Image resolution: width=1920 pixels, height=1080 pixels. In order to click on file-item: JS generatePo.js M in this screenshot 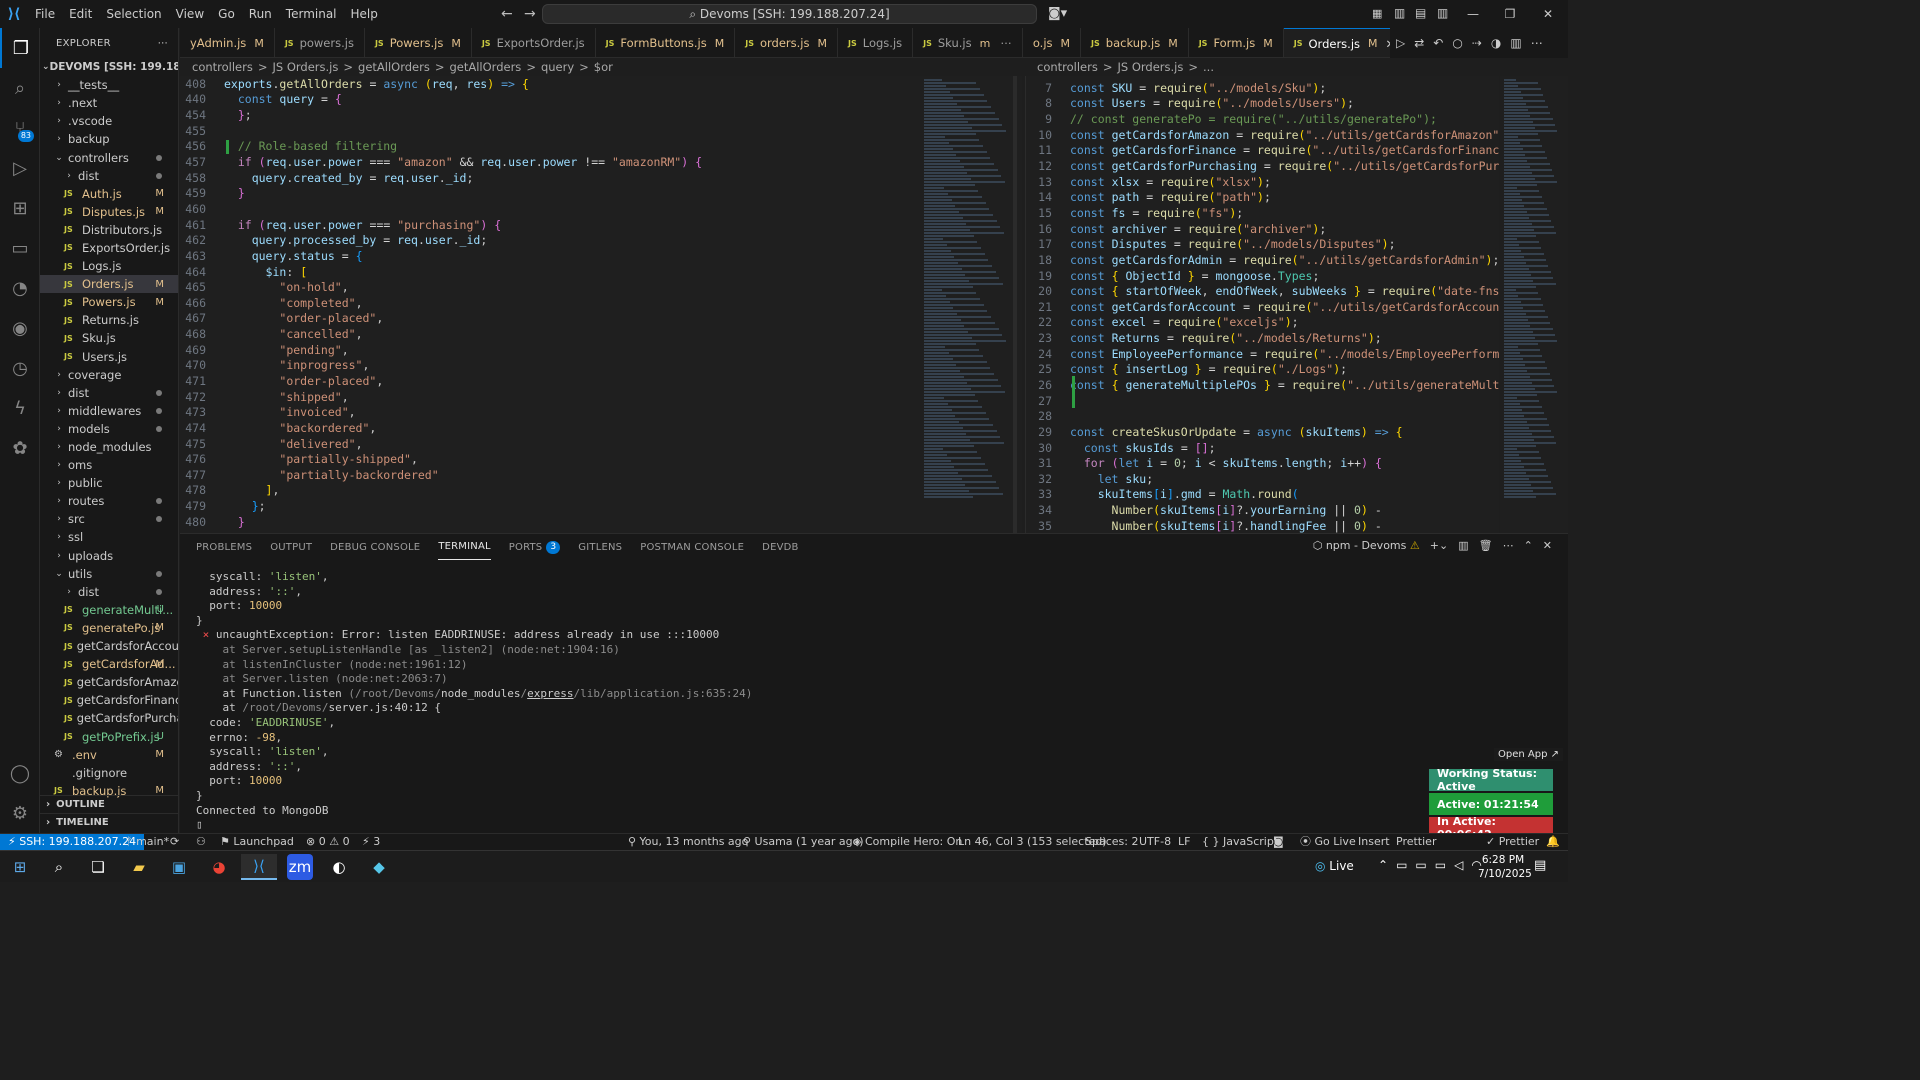, I will do `click(109, 628)`.